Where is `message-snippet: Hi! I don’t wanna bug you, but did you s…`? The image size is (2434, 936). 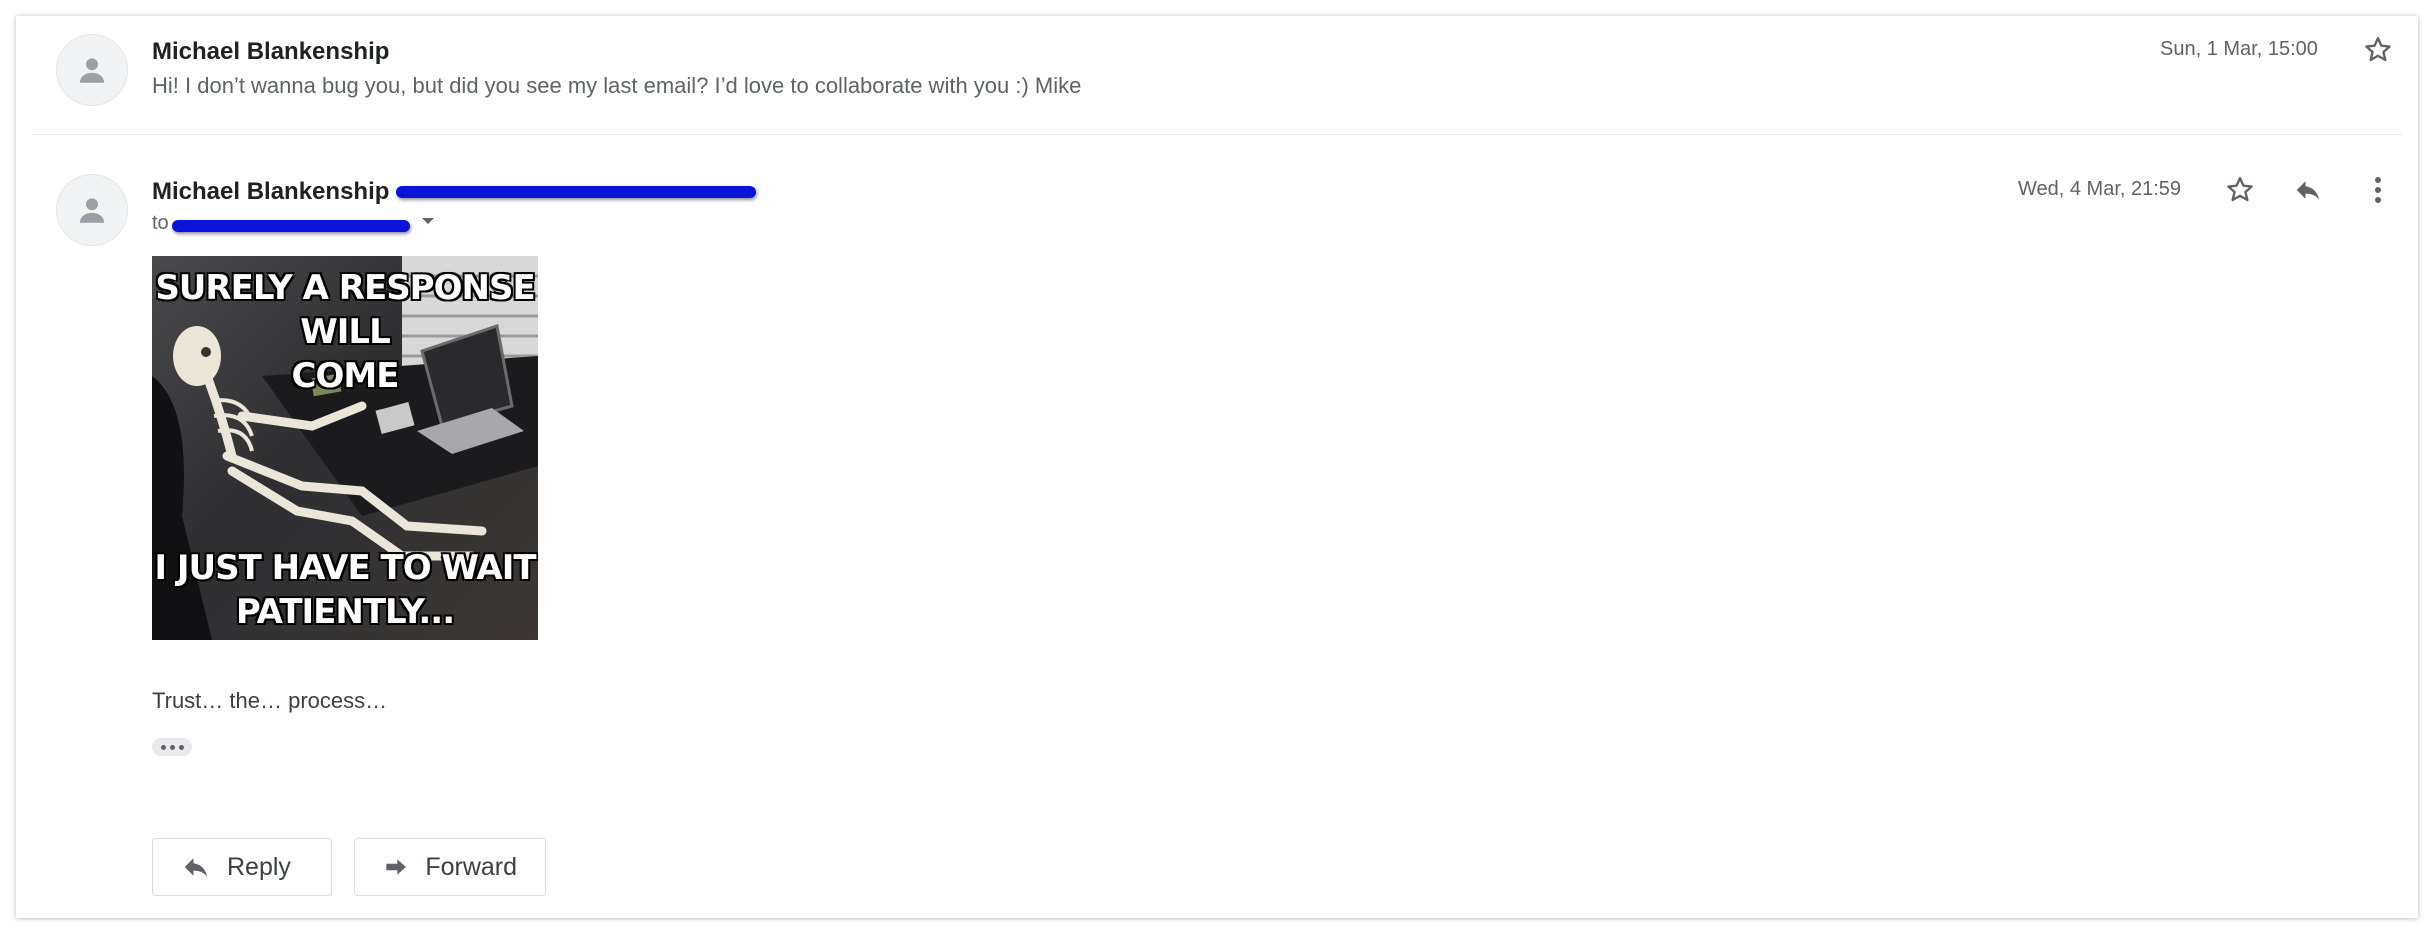 message-snippet: Hi! I don’t wanna bug you, but did you s… is located at coordinates (616, 86).